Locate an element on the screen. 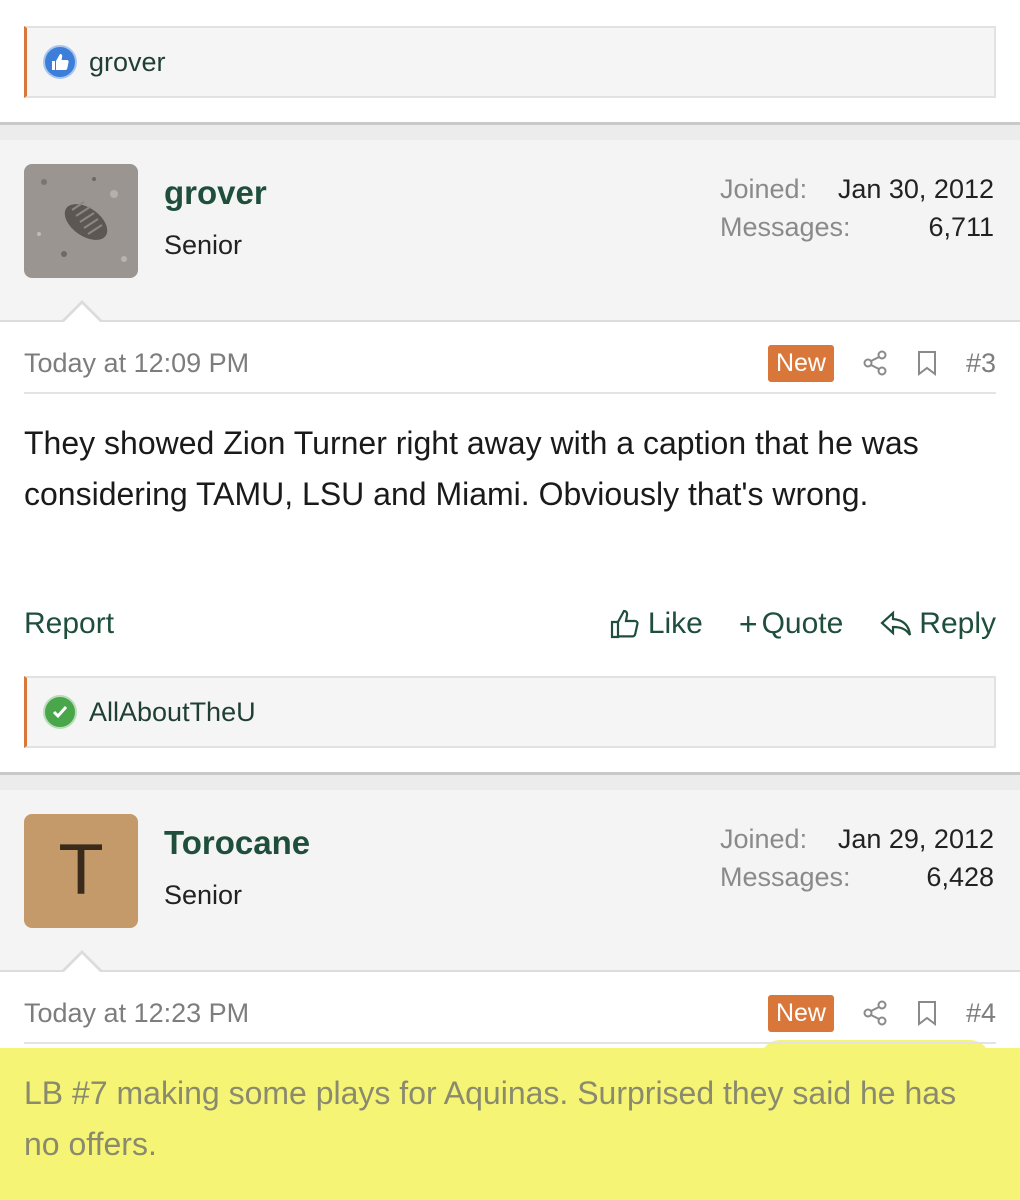 This screenshot has width=1020, height=1200. user-stats: Joined: Jan 29, 2012 Messages: 6,428 is located at coordinates (857, 862).